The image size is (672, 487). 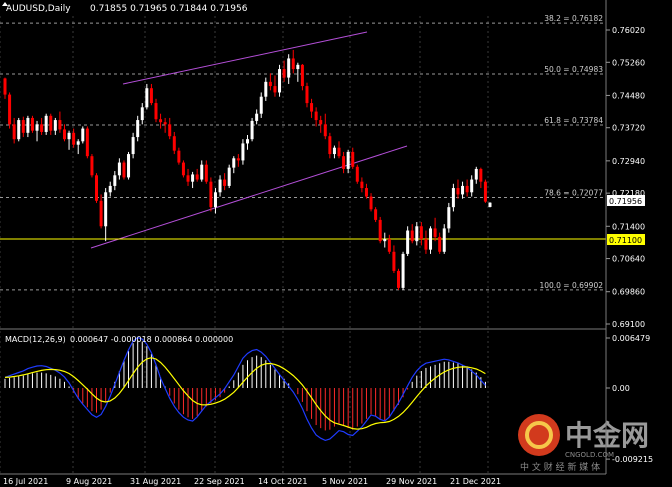 I want to click on macd-label: MACD(12,26,9), so click(x=35, y=339).